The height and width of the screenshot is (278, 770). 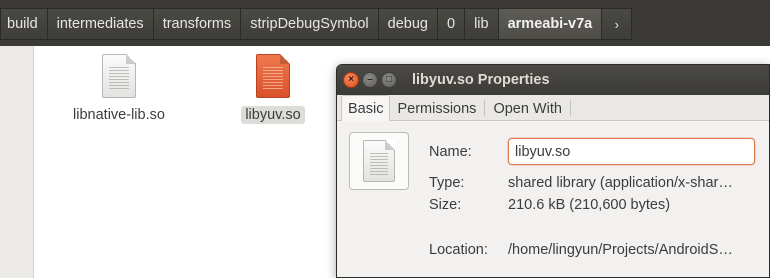 I want to click on minimize-icon: –, so click(x=370, y=79).